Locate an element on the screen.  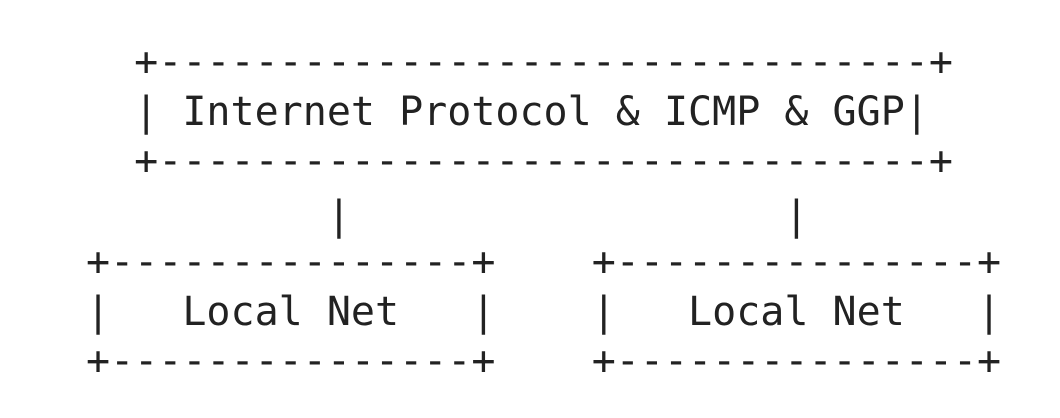
ip-box-label-row: | Internet Protocol & ICMP & GGP| is located at coordinates (507, 112).